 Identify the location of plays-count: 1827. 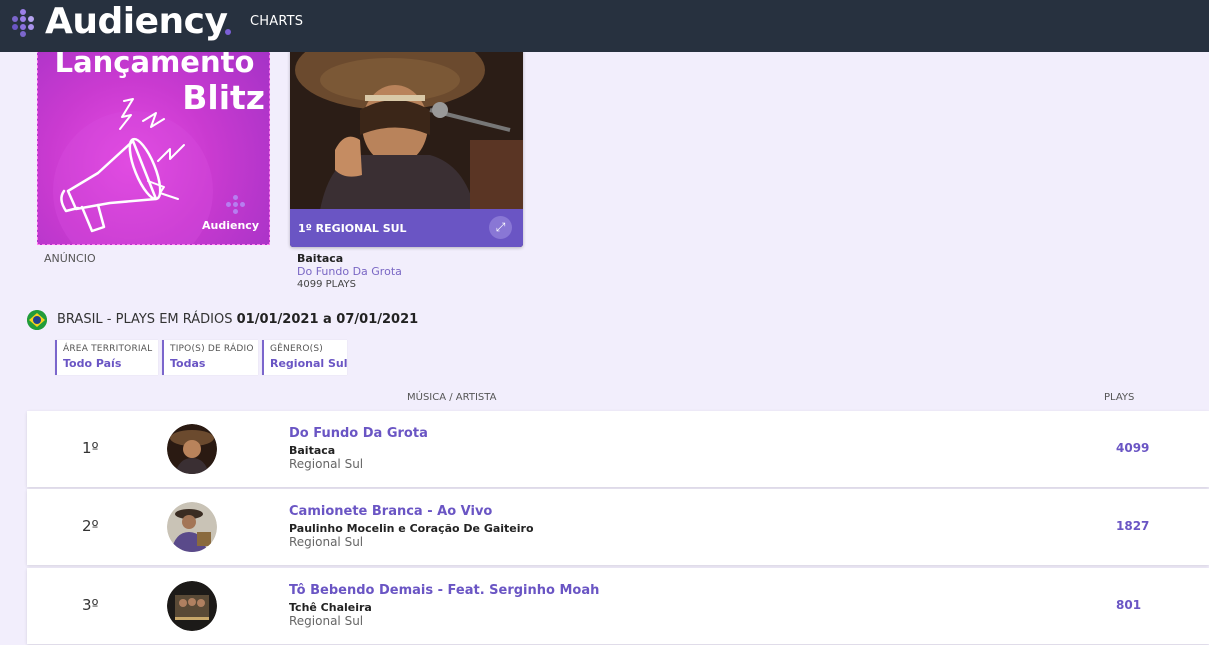
(1133, 526).